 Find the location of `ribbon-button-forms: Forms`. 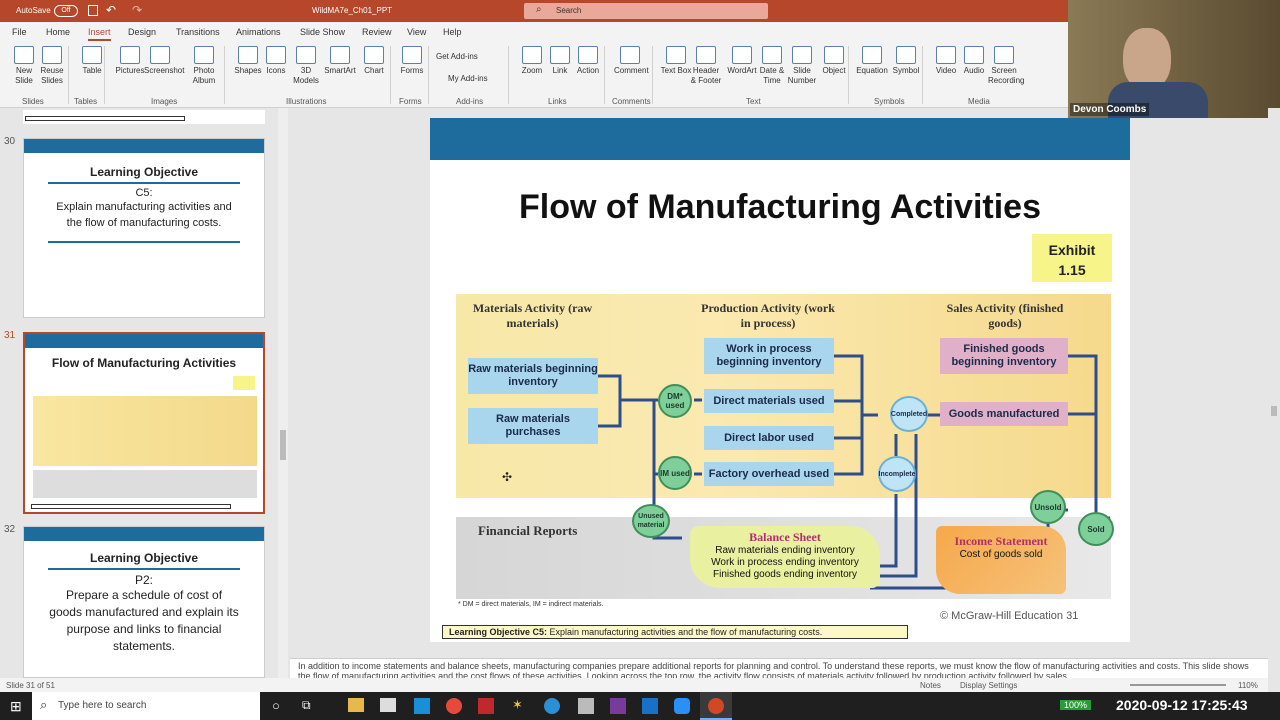

ribbon-button-forms: Forms is located at coordinates (412, 61).